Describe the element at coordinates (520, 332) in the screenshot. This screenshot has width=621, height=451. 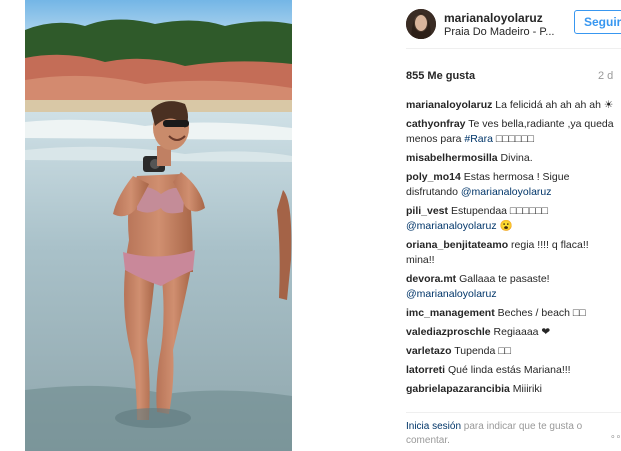
I see `comment-text: Regiaaaa ❤` at that location.